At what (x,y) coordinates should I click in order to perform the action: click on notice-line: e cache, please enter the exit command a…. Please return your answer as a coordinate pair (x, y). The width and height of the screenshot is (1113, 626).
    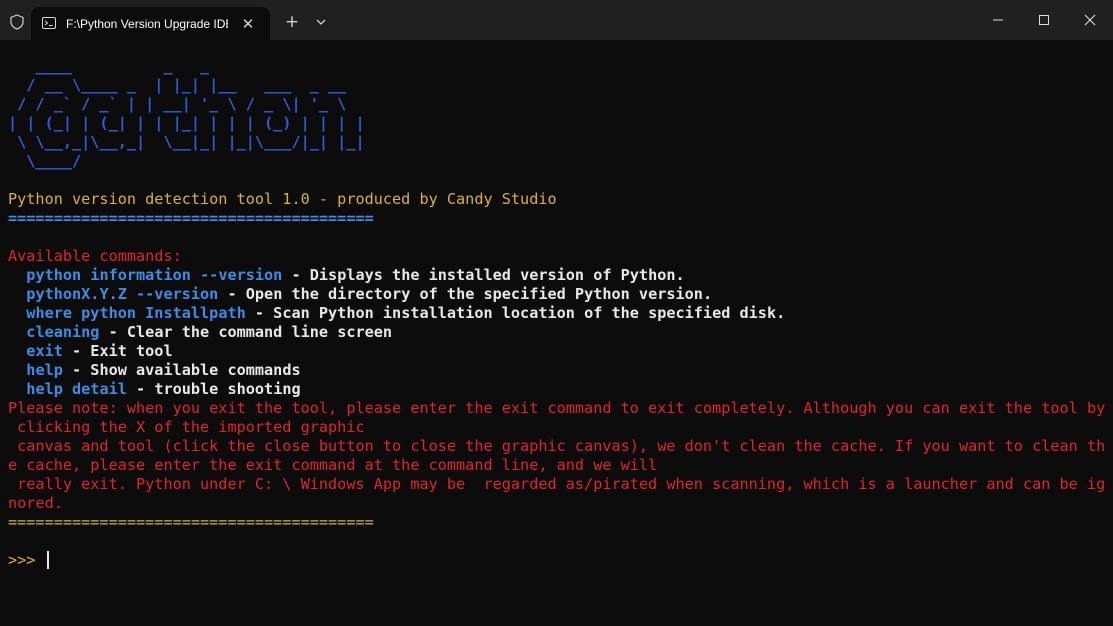
    Looking at the image, I should click on (333, 465).